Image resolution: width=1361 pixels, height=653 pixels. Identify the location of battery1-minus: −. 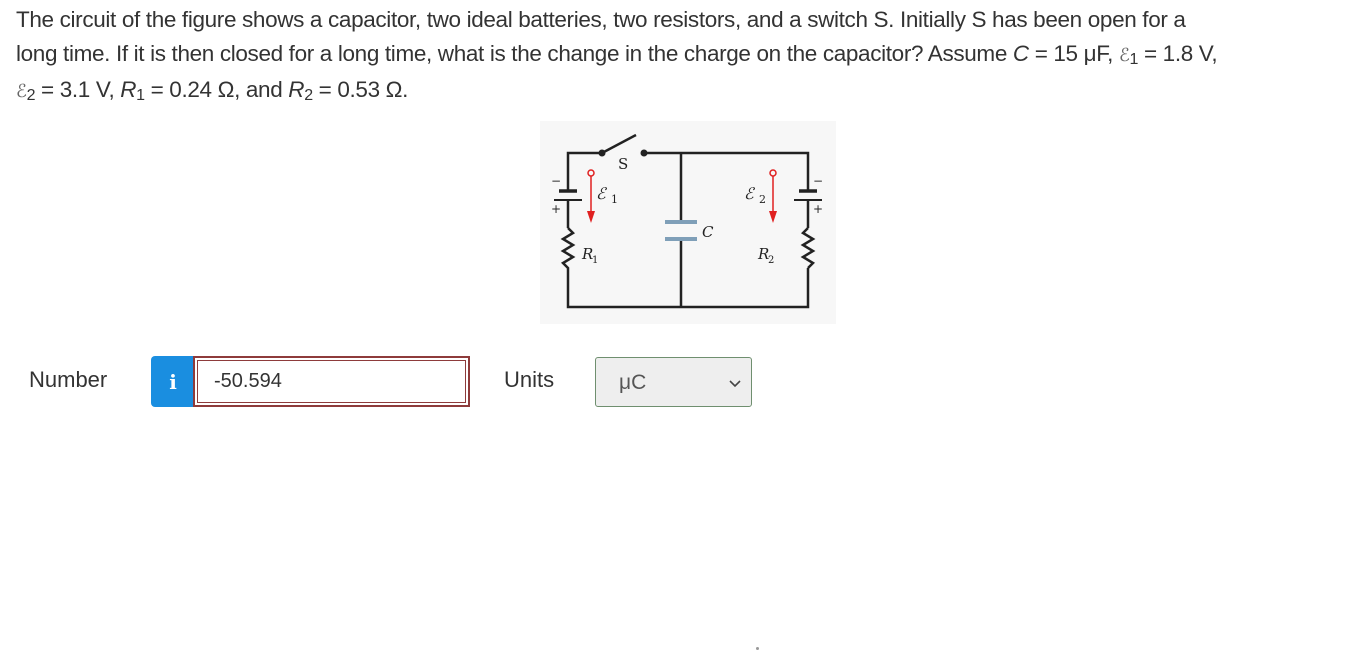
(556, 181).